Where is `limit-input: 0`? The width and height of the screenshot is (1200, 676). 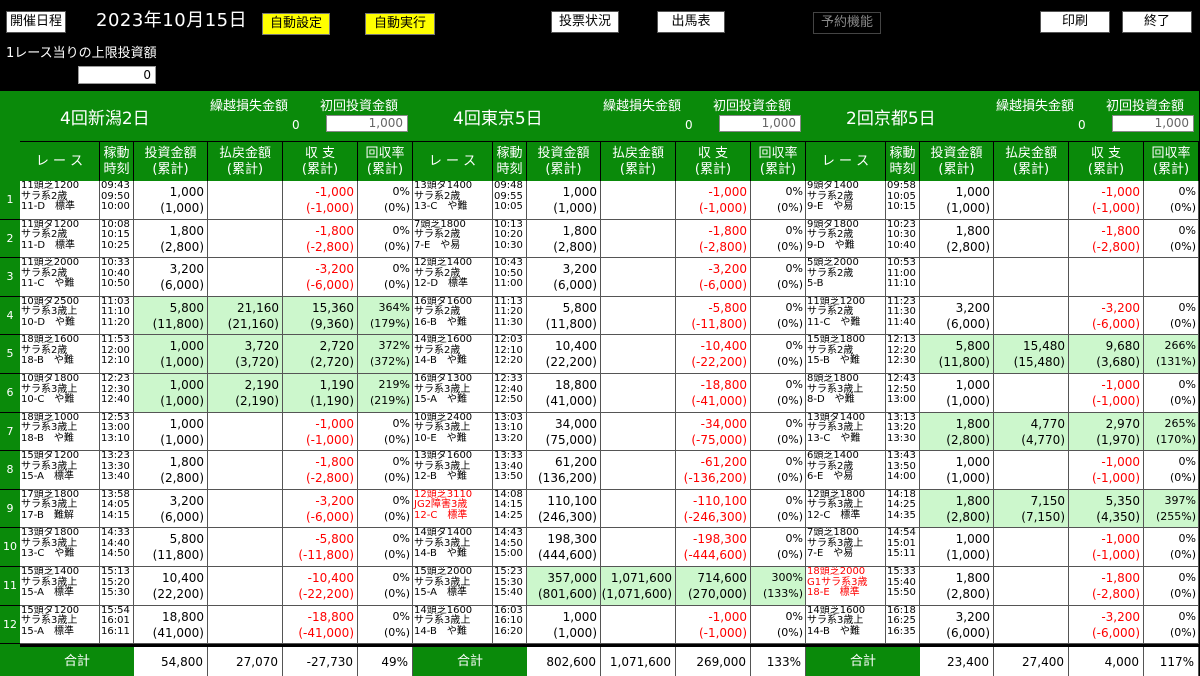 limit-input: 0 is located at coordinates (117, 75).